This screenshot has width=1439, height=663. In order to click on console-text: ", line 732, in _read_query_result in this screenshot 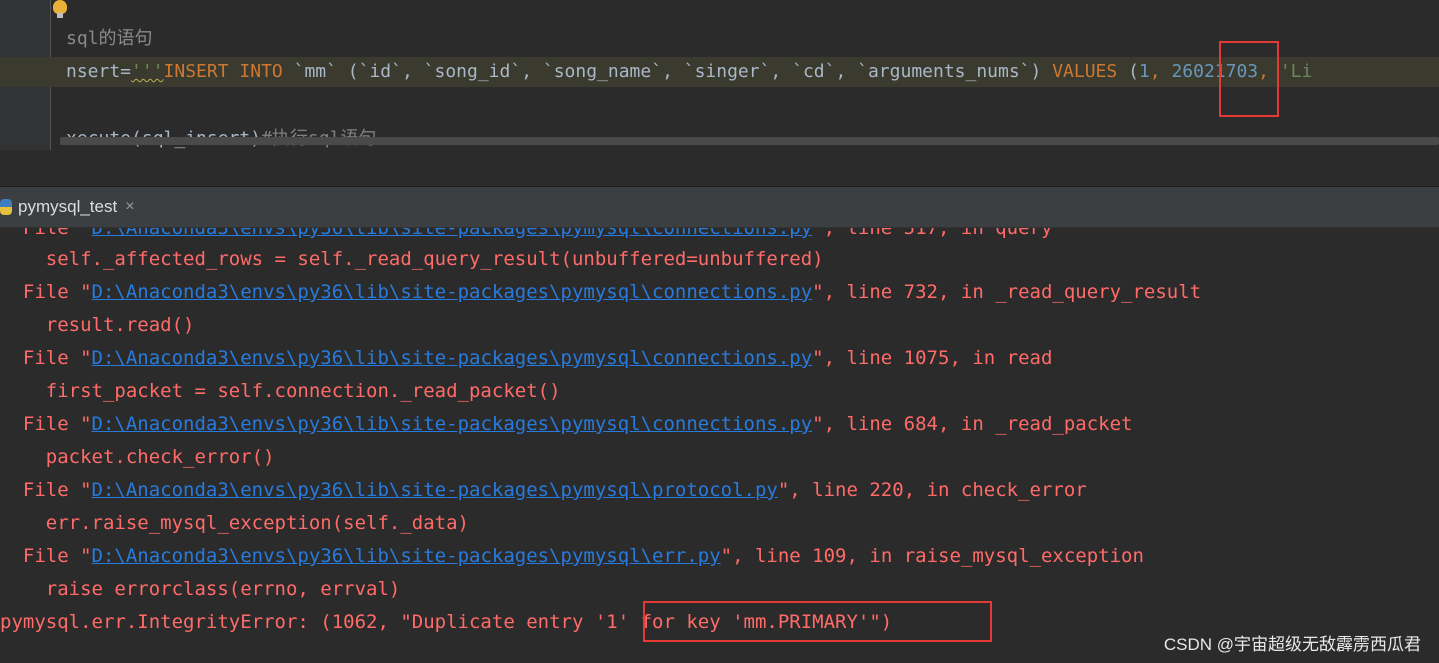, I will do `click(1007, 292)`.